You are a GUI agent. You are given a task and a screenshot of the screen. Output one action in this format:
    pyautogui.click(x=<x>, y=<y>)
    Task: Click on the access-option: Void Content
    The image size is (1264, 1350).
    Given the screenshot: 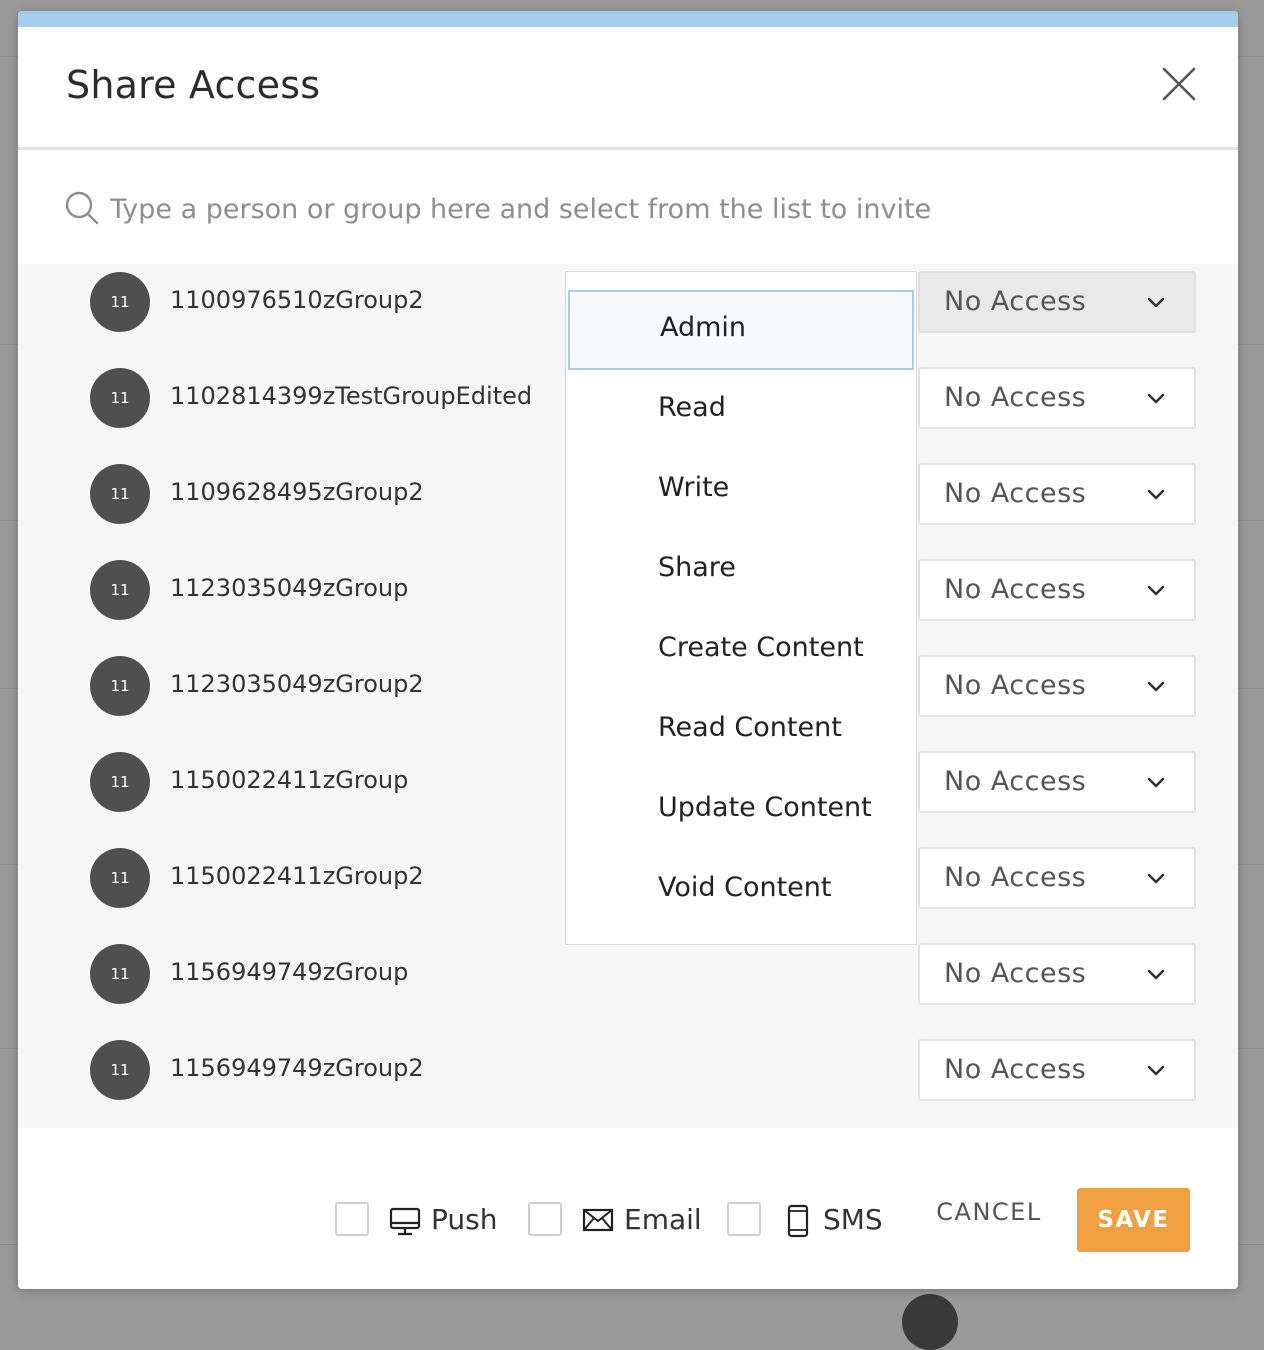 What is the action you would take?
    pyautogui.click(x=741, y=890)
    